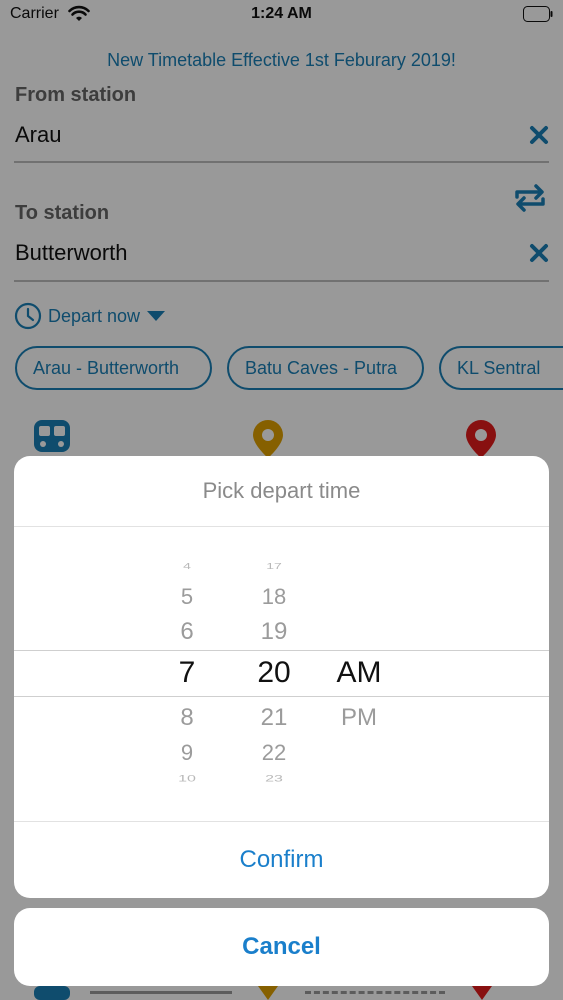  I want to click on minute-wheel: 17 18 19 20 21 22 23, so click(274, 674).